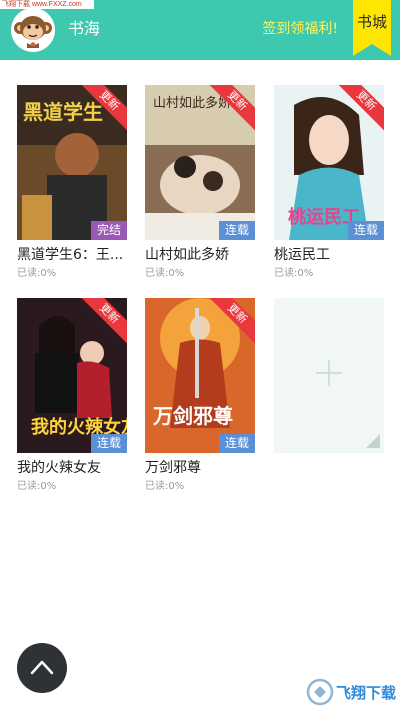  I want to click on book-title: 万剑邪尊, so click(173, 468).